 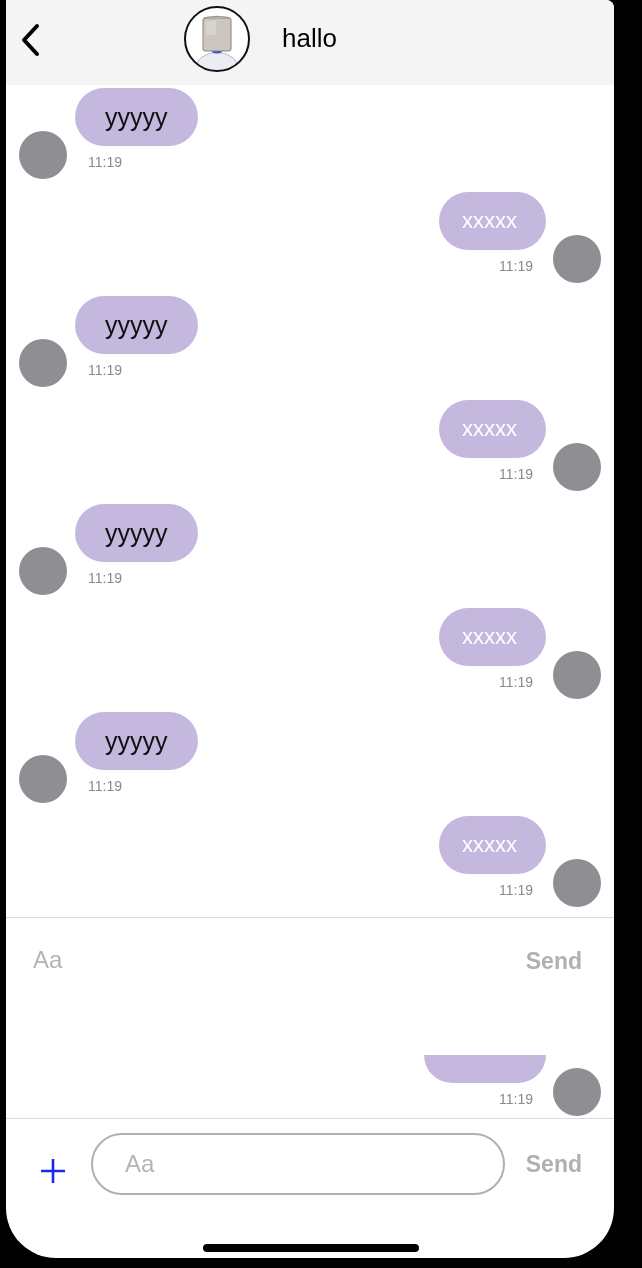 I want to click on plus-icon, so click(x=53, y=1171).